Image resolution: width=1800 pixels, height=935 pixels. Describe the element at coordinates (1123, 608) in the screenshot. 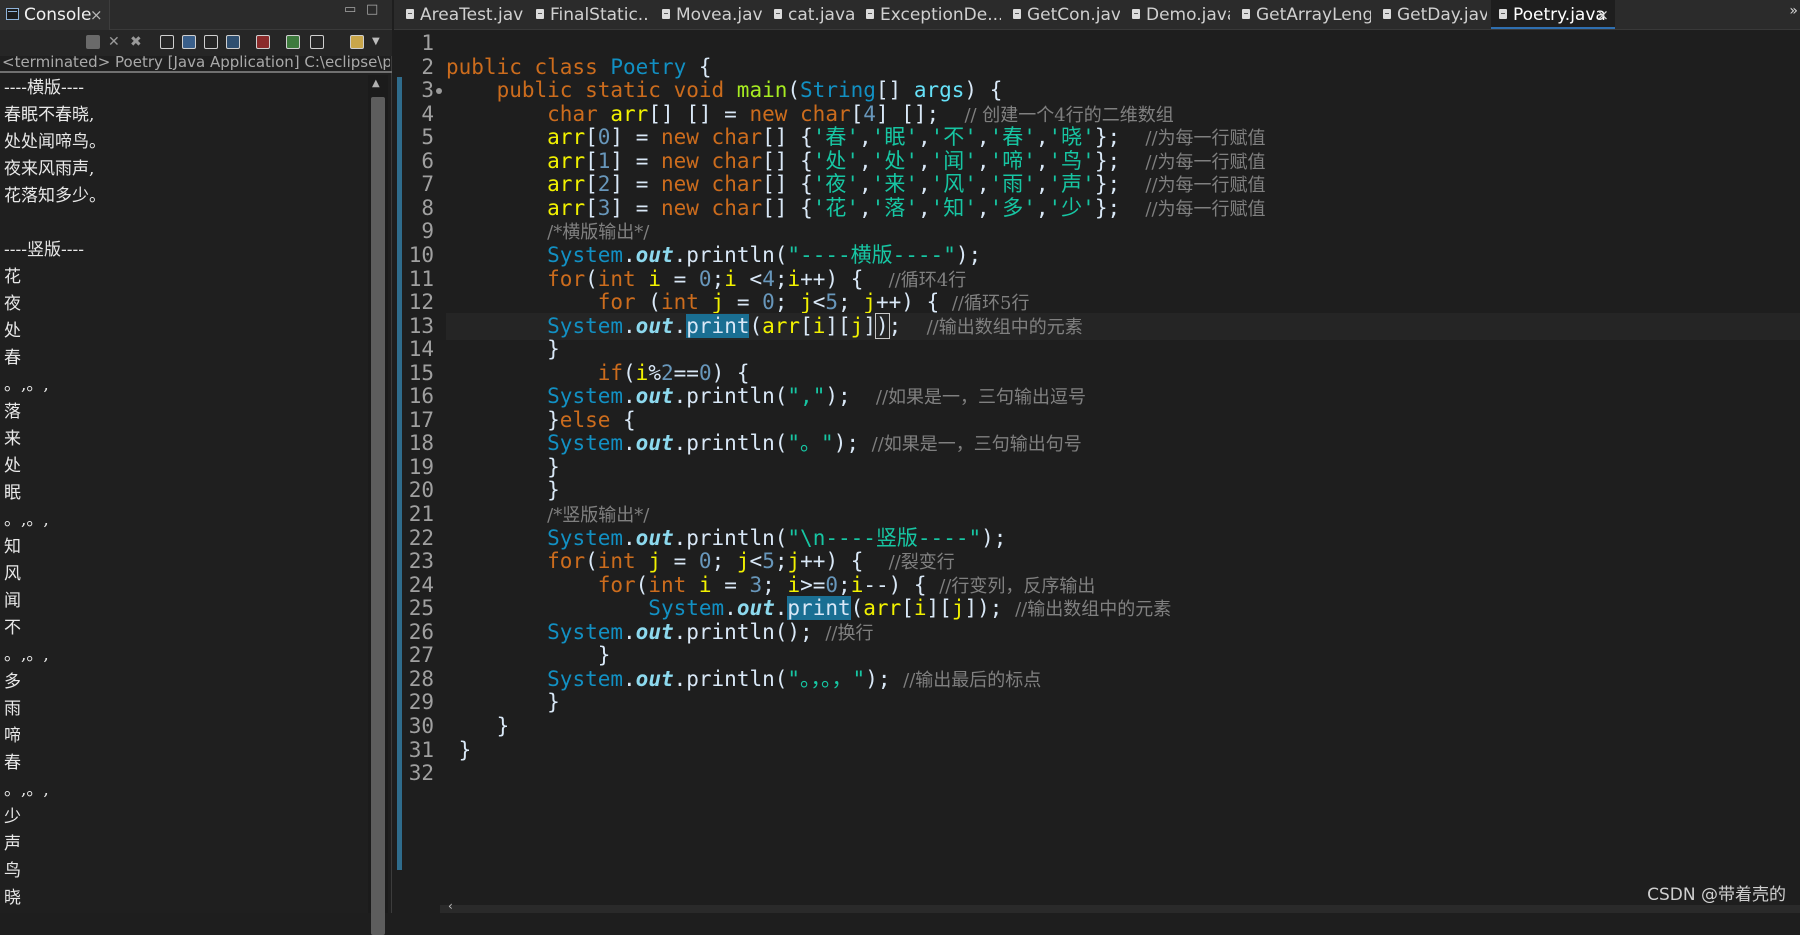

I see `code-line: System.out.print(arr[i][j]); //输出数组中的元素` at that location.